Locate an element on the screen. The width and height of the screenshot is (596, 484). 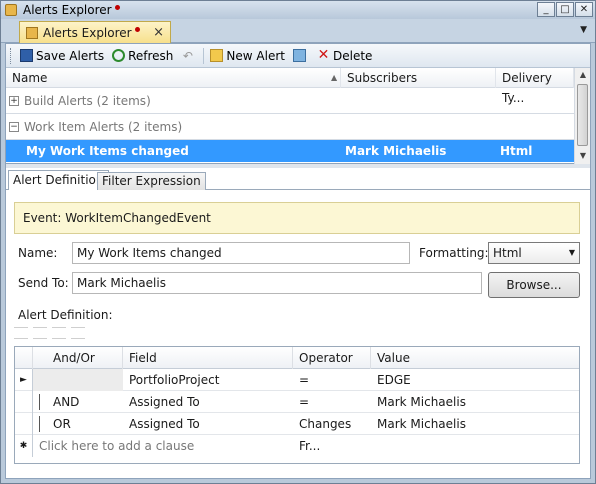
alert-options-button is located at coordinates (301, 56).